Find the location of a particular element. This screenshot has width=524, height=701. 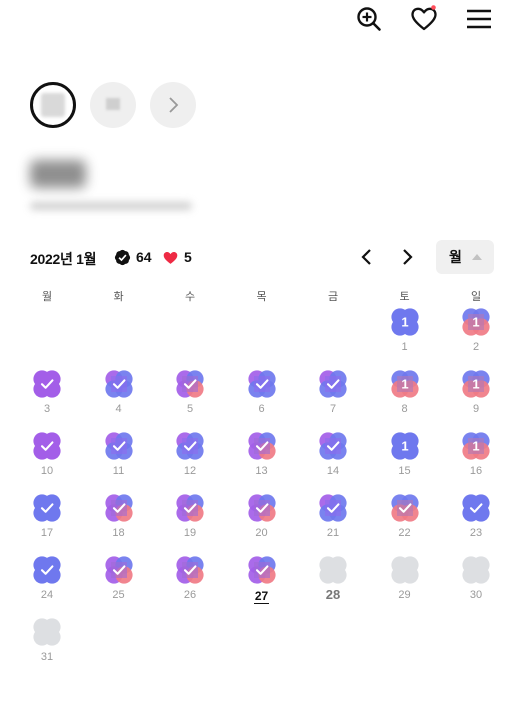

day-number: 18 is located at coordinates (118, 533).